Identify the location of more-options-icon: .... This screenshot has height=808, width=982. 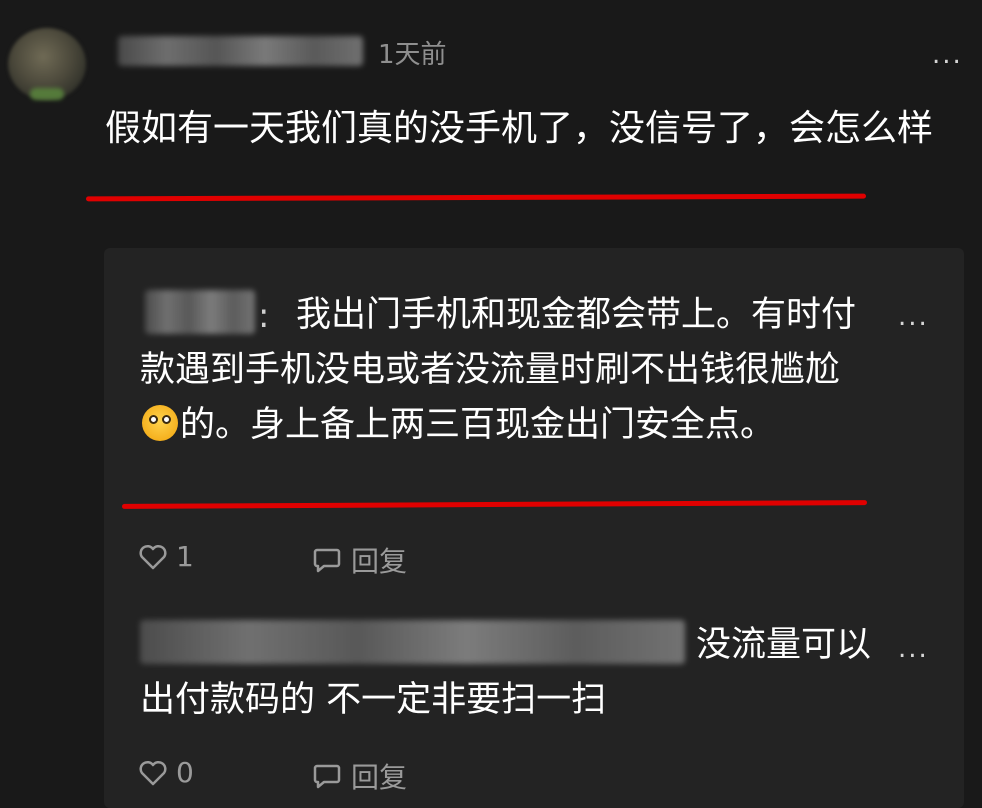
(947, 55).